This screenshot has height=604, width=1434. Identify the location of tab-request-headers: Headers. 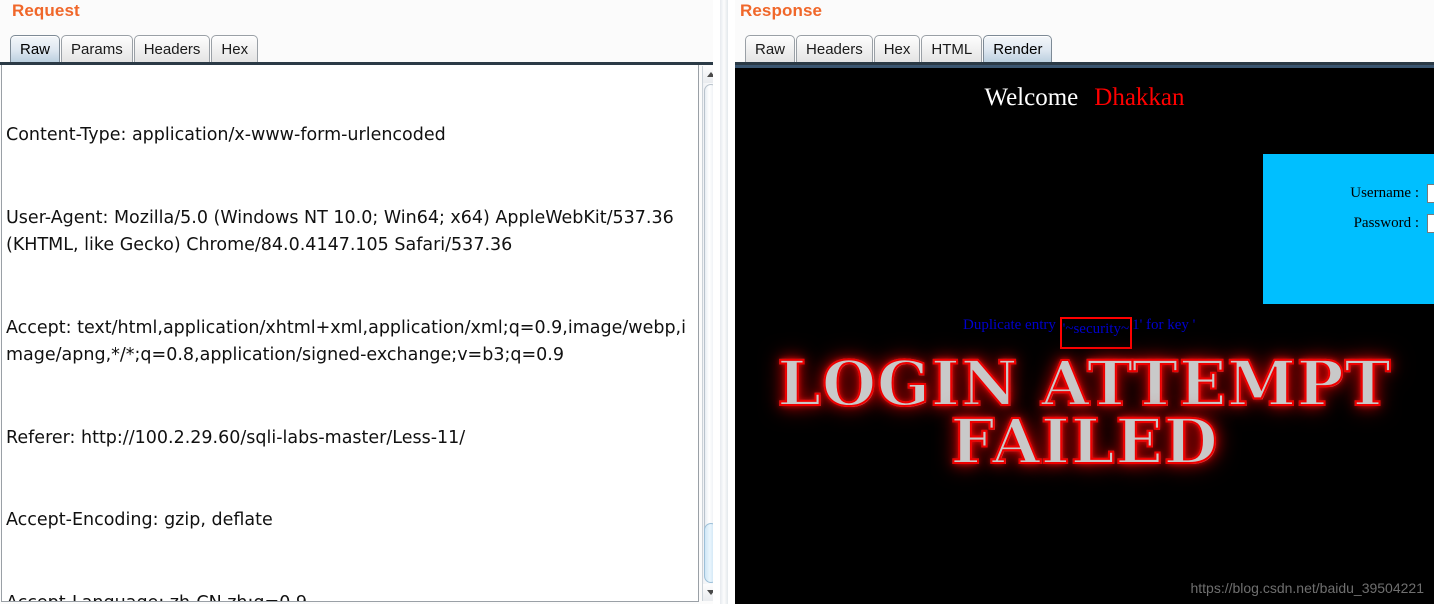
(172, 49).